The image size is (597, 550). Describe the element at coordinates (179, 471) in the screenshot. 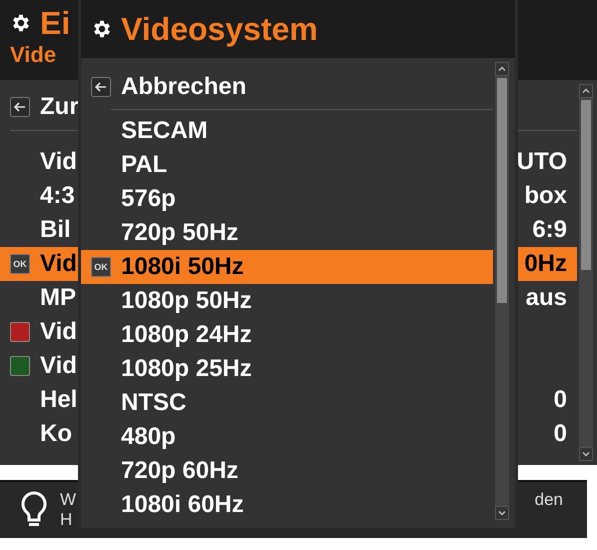

I see `item-label: 720p 60Hz` at that location.